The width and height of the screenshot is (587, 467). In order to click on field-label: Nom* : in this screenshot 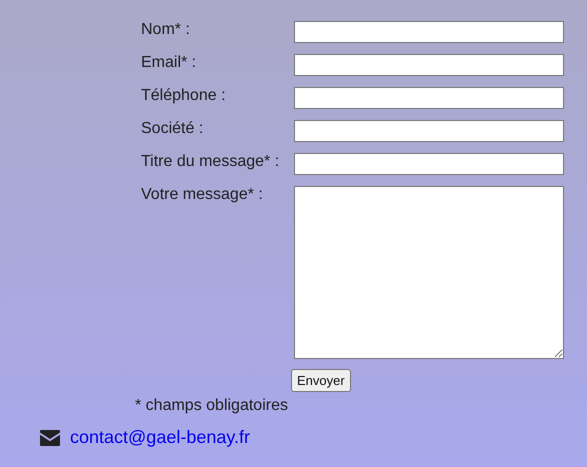, I will do `click(166, 30)`.